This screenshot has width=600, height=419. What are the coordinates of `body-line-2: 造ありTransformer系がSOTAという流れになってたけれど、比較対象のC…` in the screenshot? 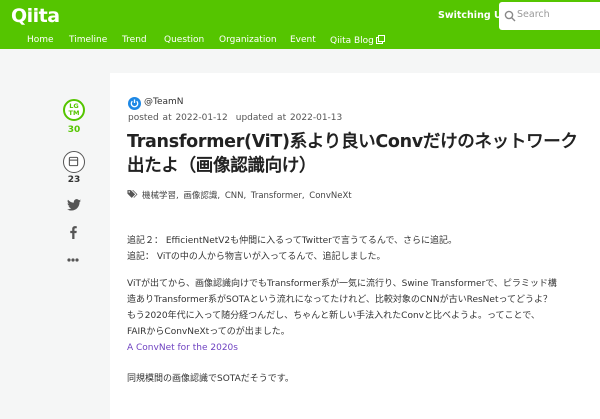 It's located at (340, 300).